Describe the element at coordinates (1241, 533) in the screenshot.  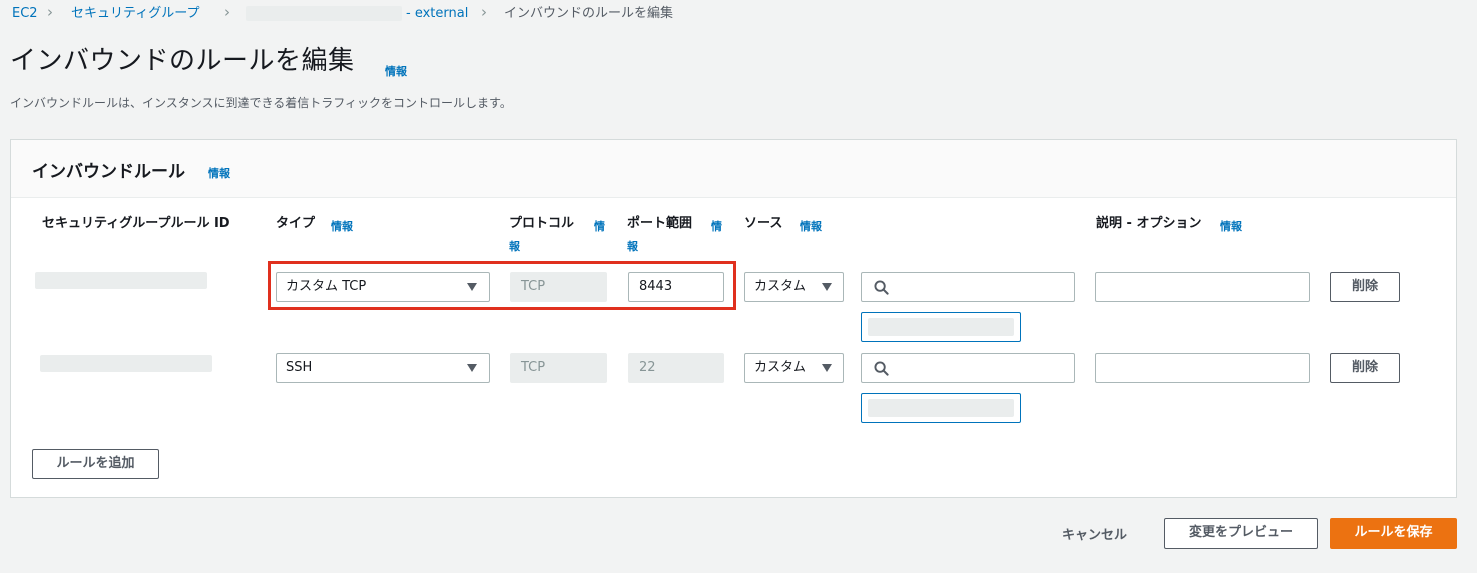
I see `preview-changes-button: 変更をプレビュー` at that location.